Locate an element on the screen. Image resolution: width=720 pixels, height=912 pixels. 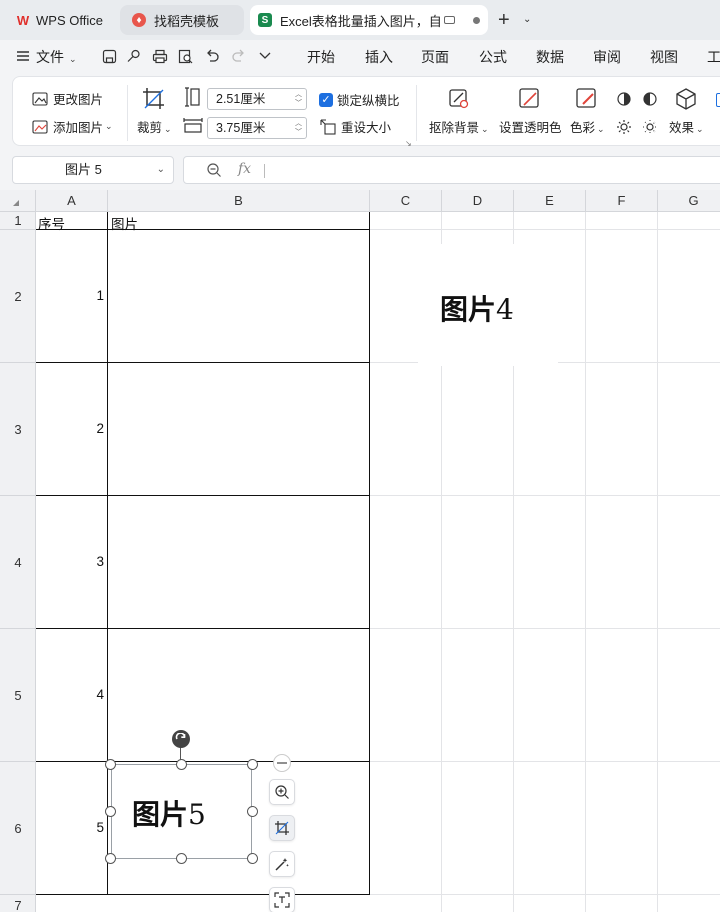
row-headers: 1 2 3 4 5 6 7 is located at coordinates (18, 562).